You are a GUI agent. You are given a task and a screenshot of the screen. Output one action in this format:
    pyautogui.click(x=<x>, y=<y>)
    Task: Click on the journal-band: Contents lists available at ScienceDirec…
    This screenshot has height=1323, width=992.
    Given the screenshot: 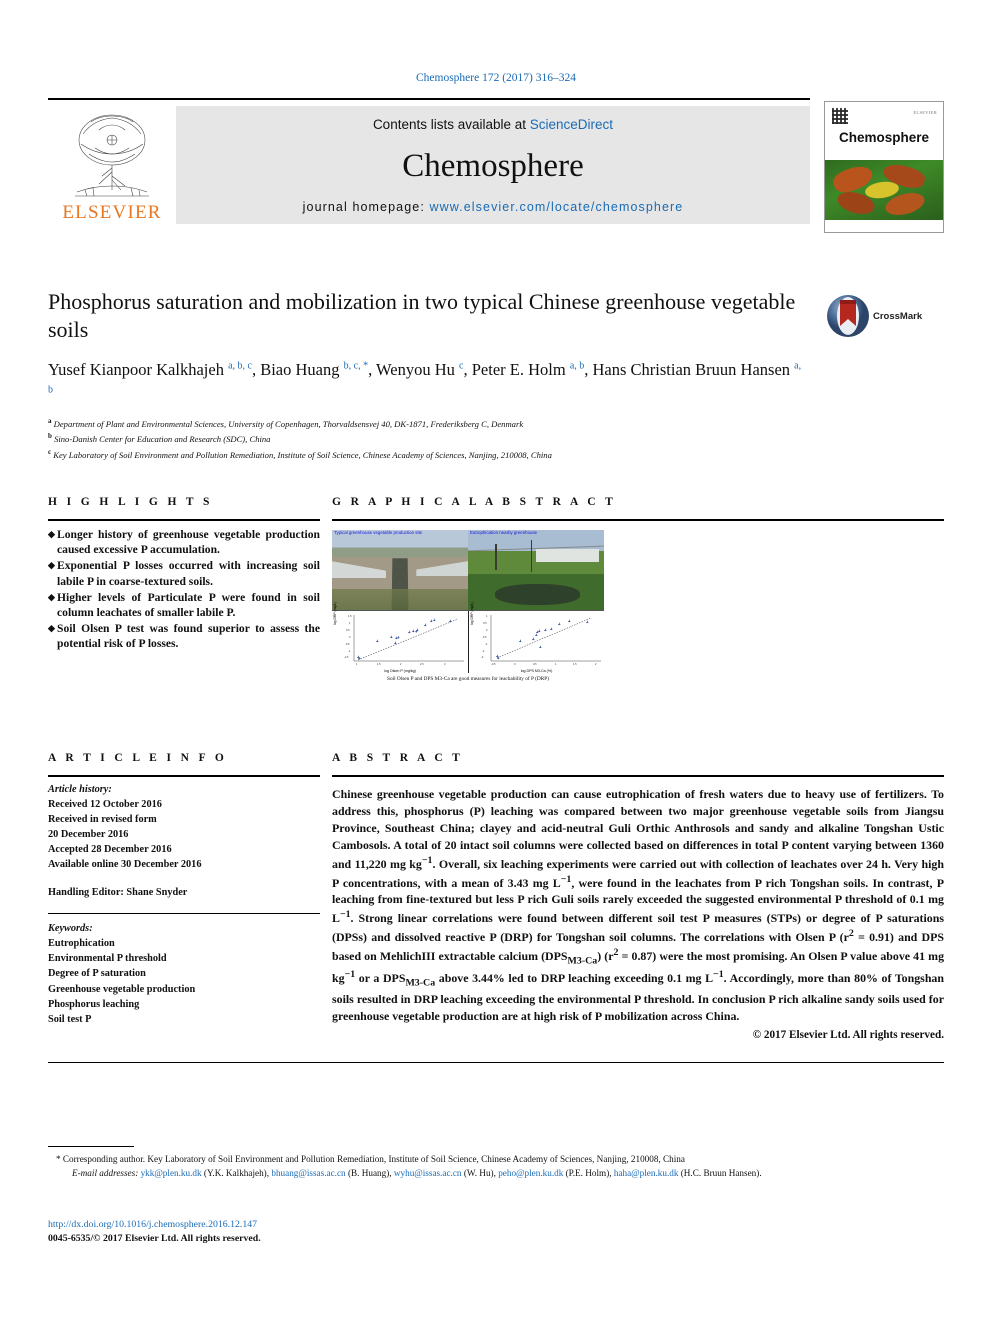 What is the action you would take?
    pyautogui.click(x=493, y=165)
    